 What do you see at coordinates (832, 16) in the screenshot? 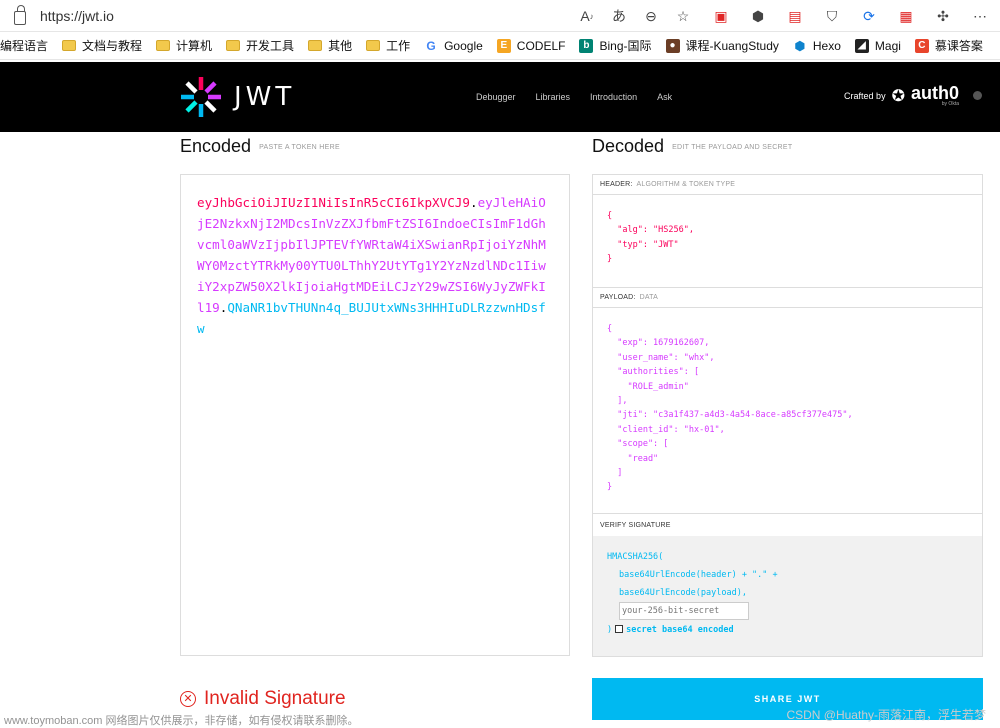
I see `bookmark-icon: ⛉` at bounding box center [832, 16].